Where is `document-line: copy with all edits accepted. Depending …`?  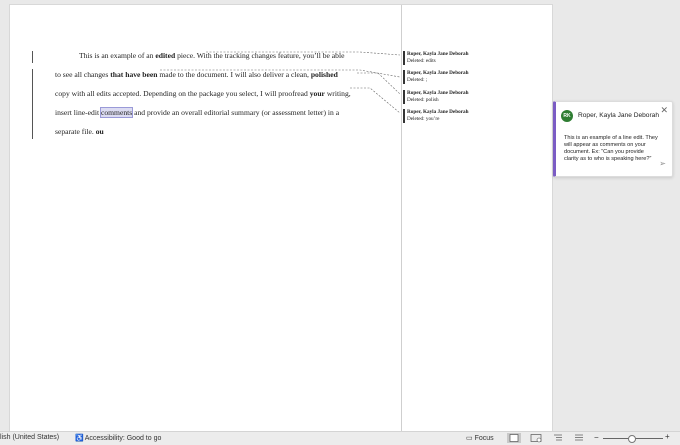
document-line: copy with all edits accepted. Depending … is located at coordinates (203, 93).